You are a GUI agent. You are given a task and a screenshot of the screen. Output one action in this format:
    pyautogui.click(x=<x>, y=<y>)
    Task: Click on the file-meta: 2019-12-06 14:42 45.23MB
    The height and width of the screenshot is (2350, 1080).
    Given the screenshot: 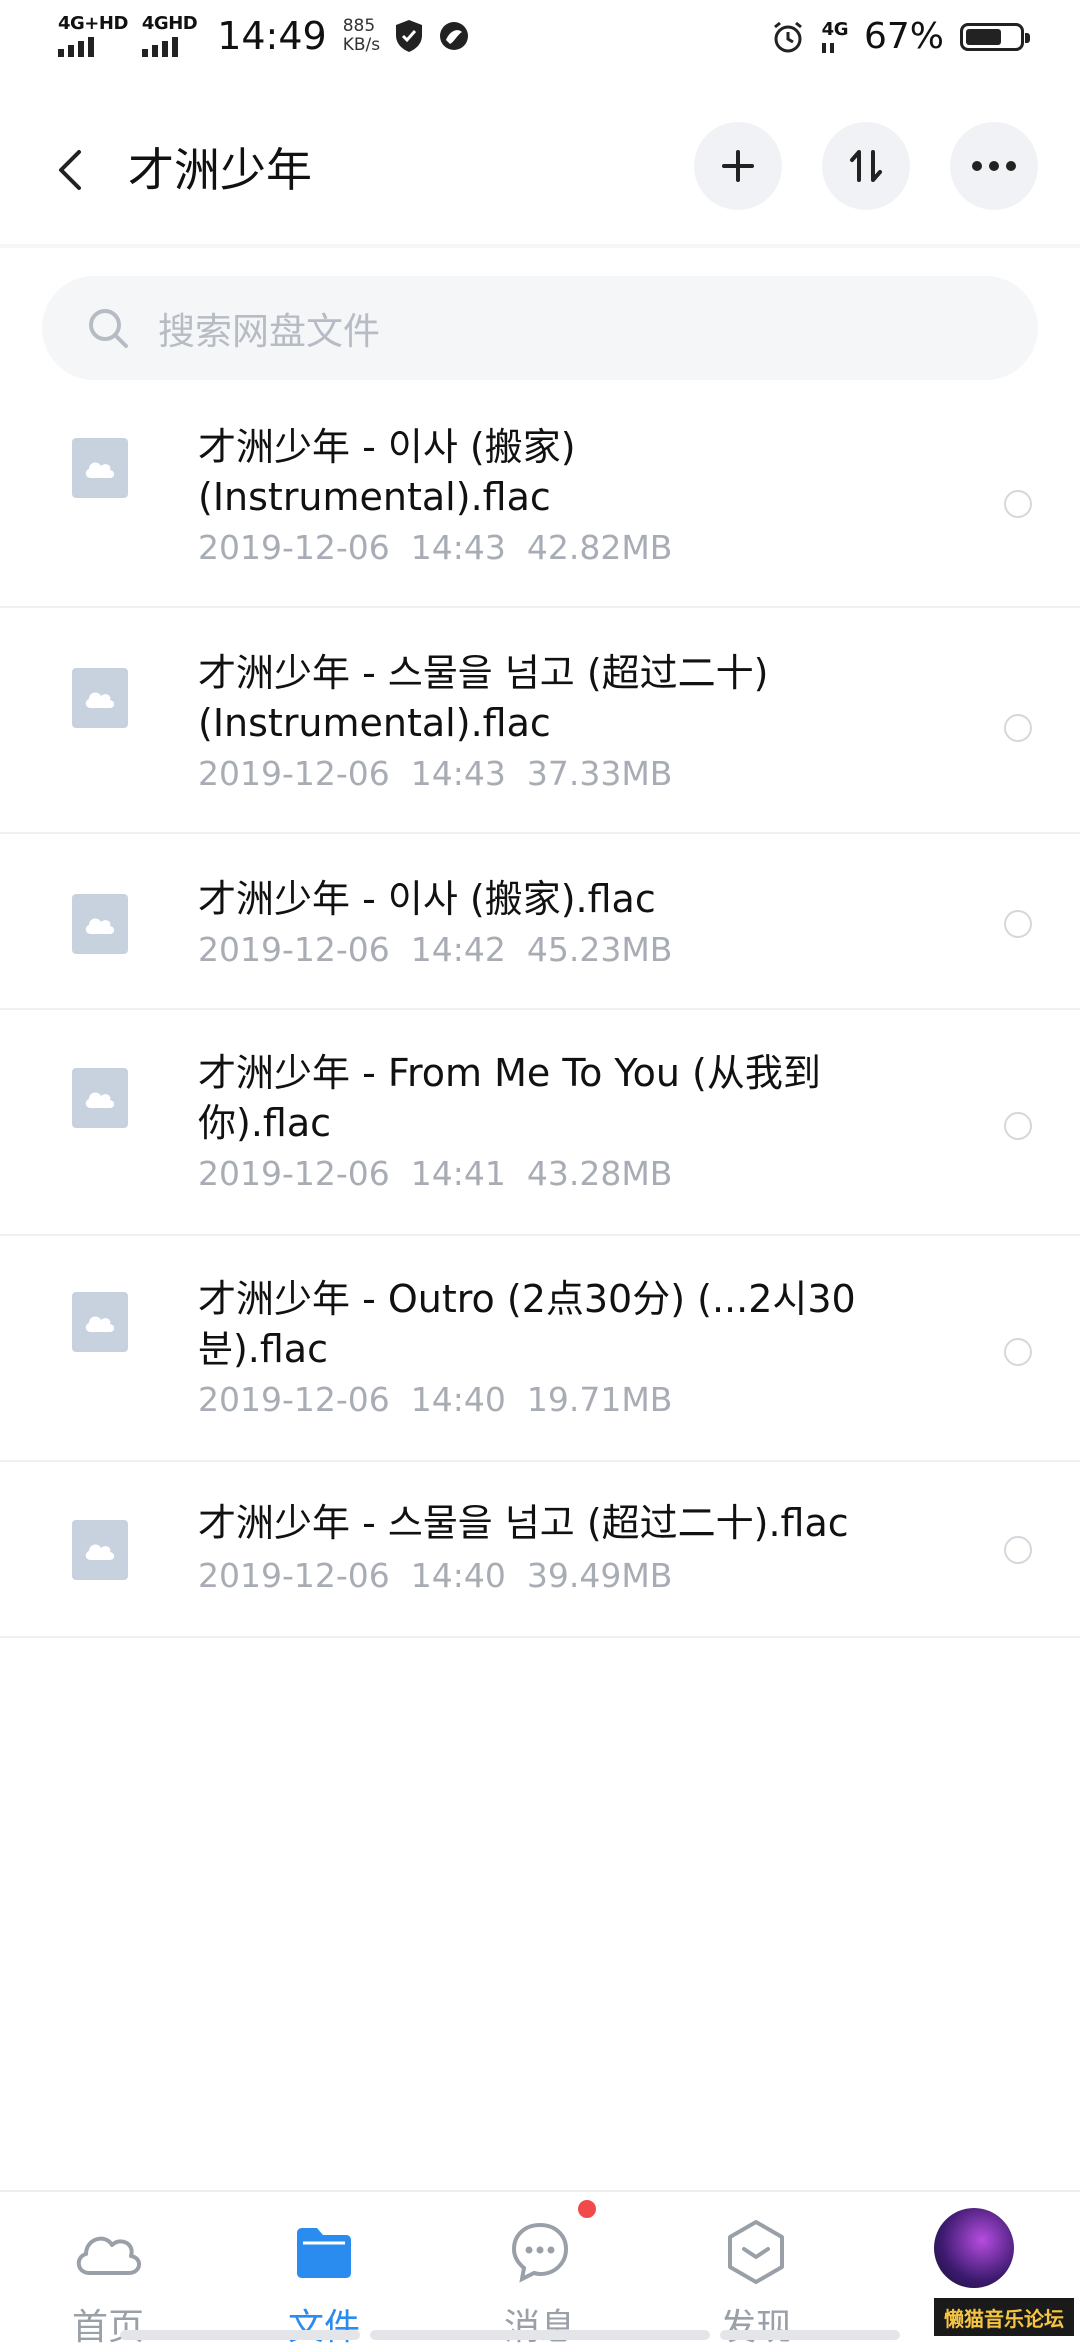 What is the action you would take?
    pyautogui.click(x=435, y=949)
    